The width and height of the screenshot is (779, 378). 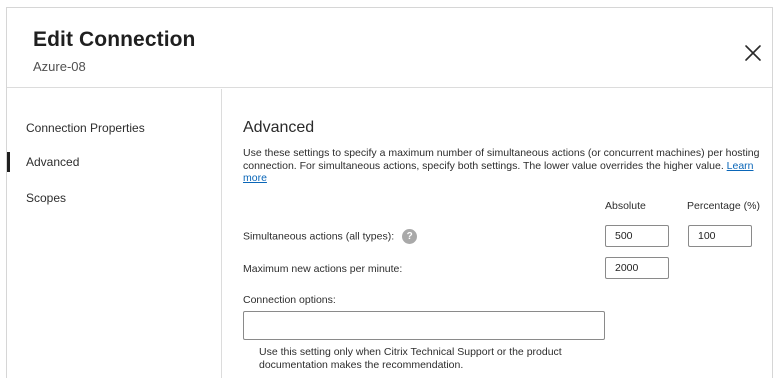 What do you see at coordinates (637, 268) in the screenshot?
I see `max-new-actions-absolute-input: 2000` at bounding box center [637, 268].